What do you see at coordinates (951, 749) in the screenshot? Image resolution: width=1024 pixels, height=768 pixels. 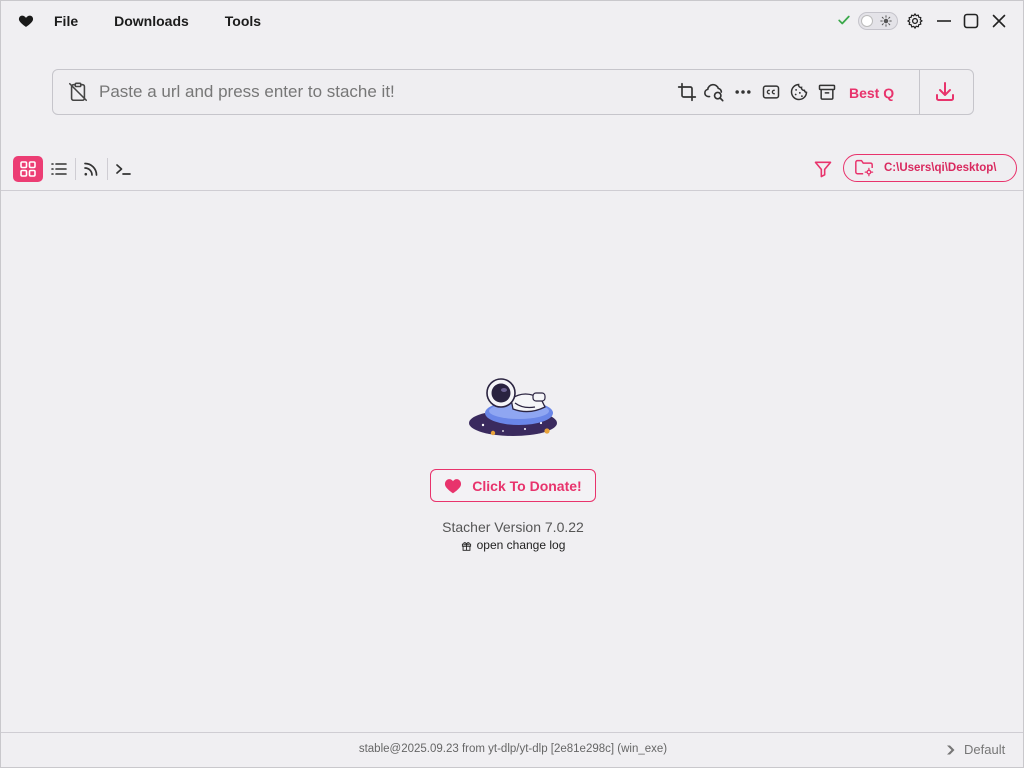 I see `chevron-right-icon` at bounding box center [951, 749].